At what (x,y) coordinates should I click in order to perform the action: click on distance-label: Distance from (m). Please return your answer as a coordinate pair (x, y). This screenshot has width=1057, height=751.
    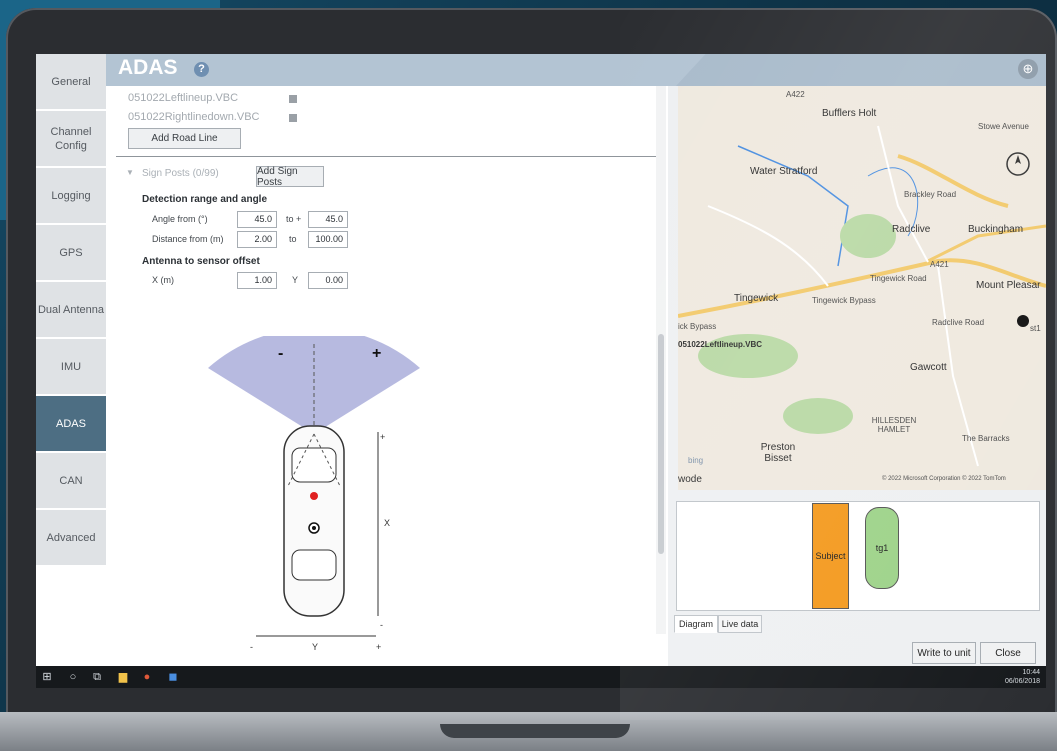
    Looking at the image, I should click on (188, 239).